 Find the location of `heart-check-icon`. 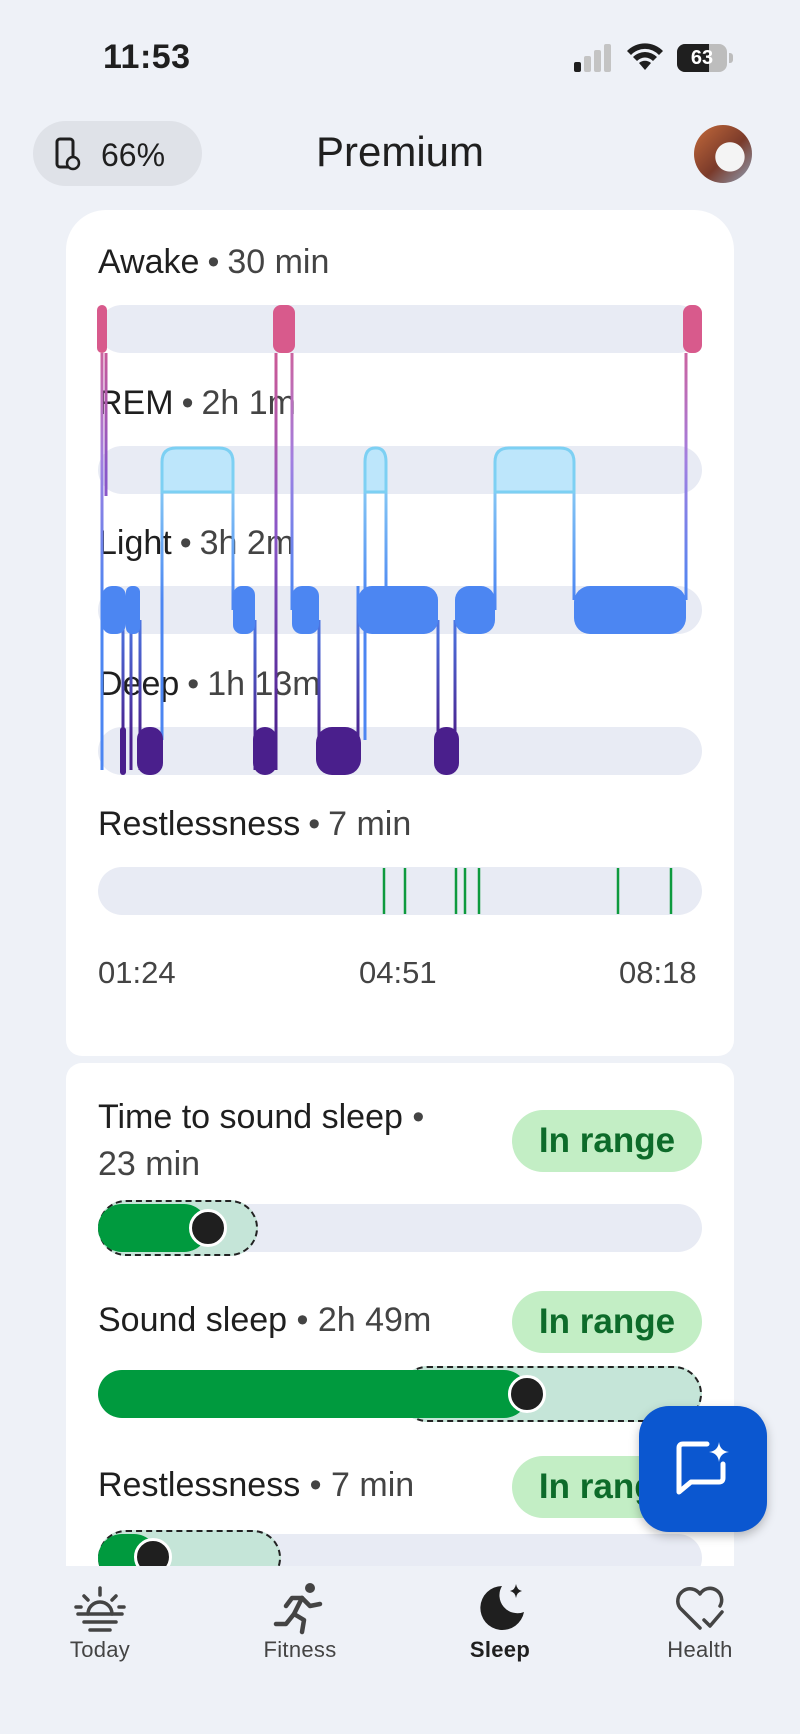

heart-check-icon is located at coordinates (700, 1608).